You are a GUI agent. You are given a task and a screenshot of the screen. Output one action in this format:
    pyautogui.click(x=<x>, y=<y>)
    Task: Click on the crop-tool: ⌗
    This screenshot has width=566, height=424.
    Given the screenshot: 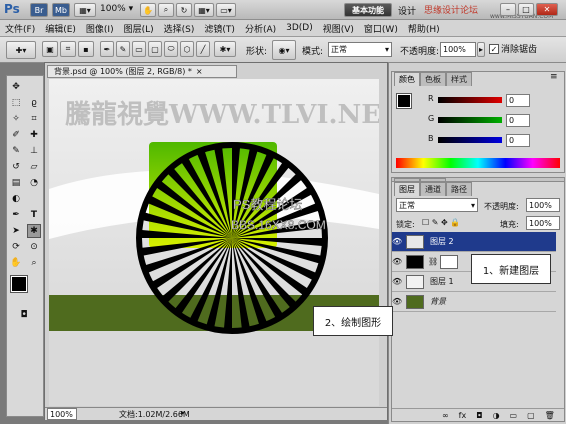 What is the action you would take?
    pyautogui.click(x=34, y=119)
    